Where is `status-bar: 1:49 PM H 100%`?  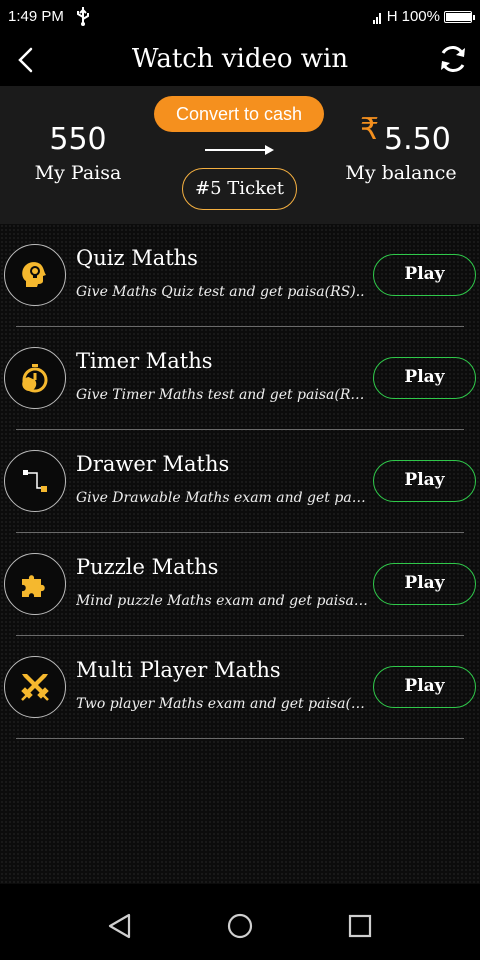
status-bar: 1:49 PM H 100% is located at coordinates (240, 17).